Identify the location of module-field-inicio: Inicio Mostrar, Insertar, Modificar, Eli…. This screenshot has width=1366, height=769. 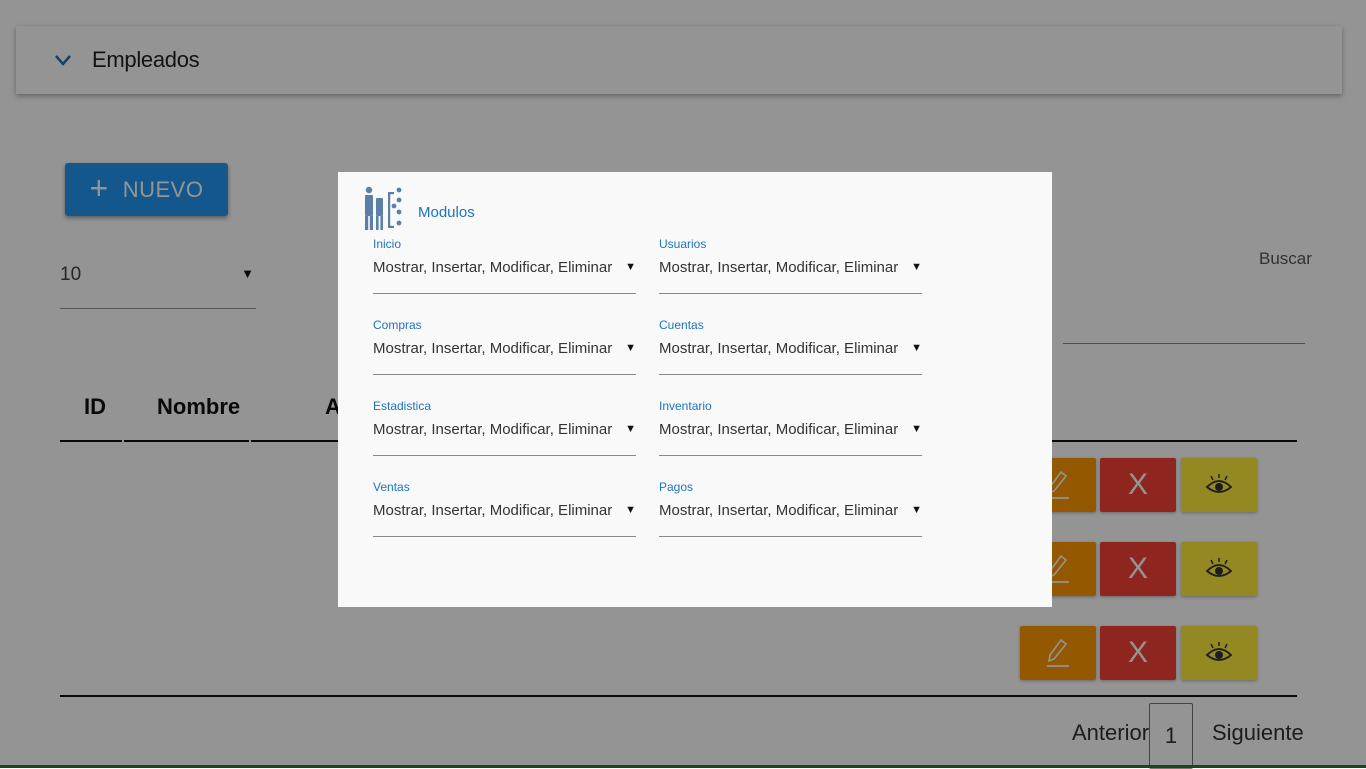
(504, 270).